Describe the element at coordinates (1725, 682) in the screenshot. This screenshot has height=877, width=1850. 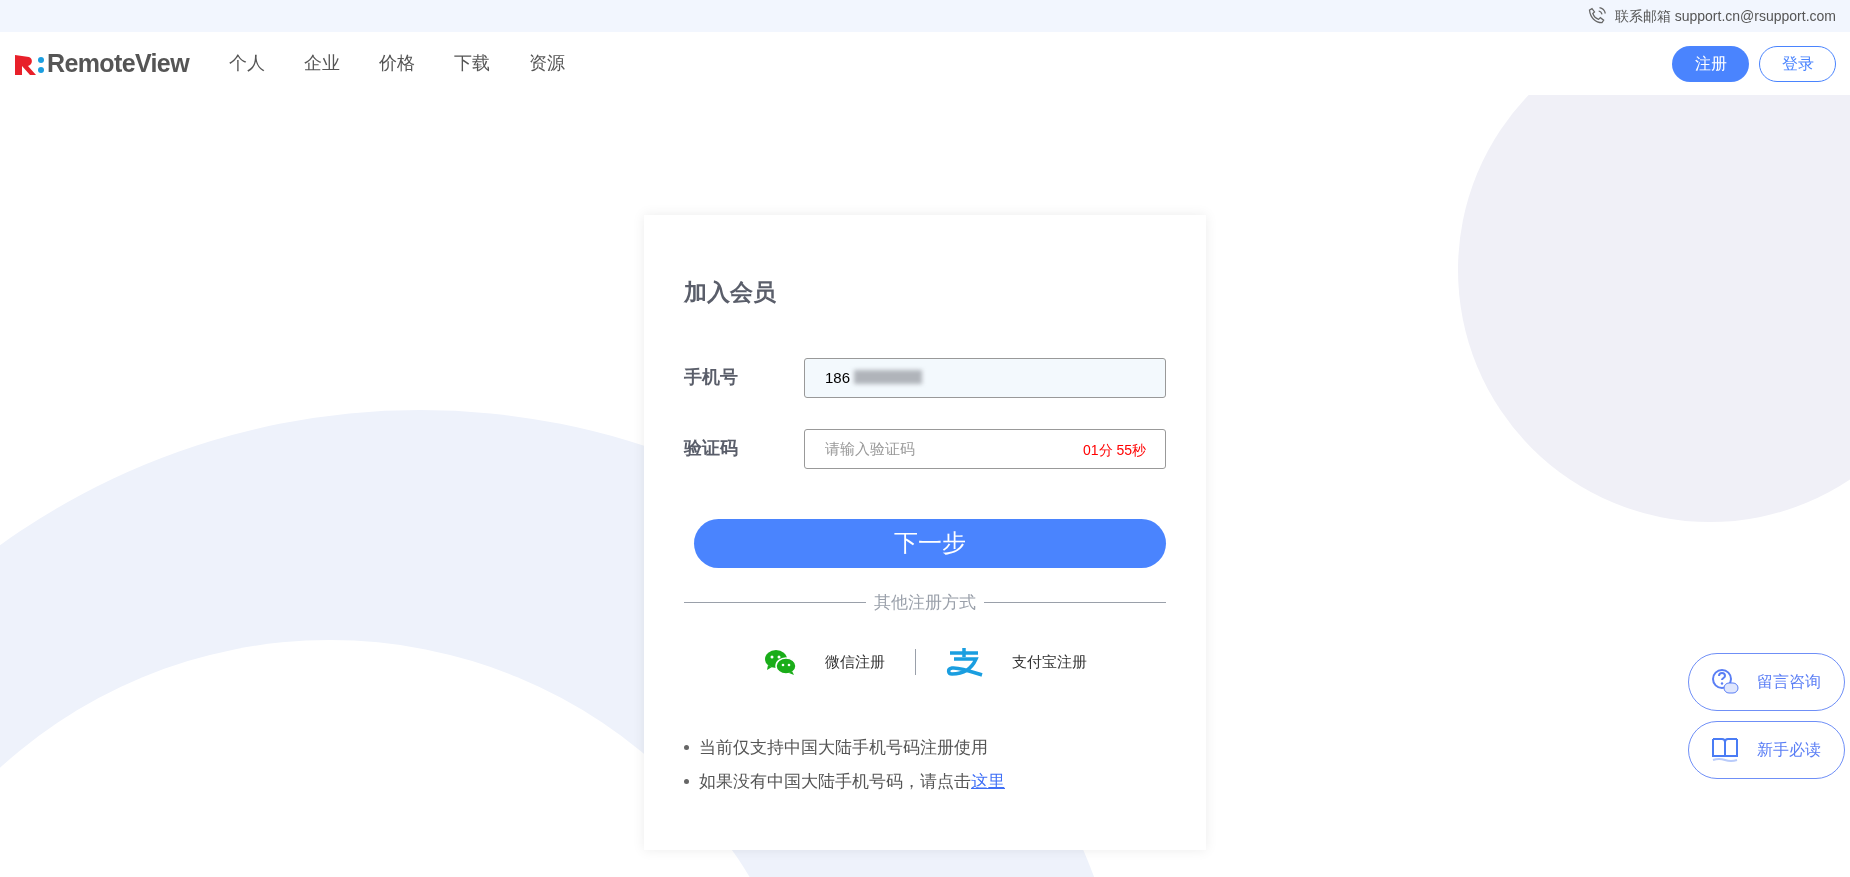
I see `question-chat-icon` at that location.